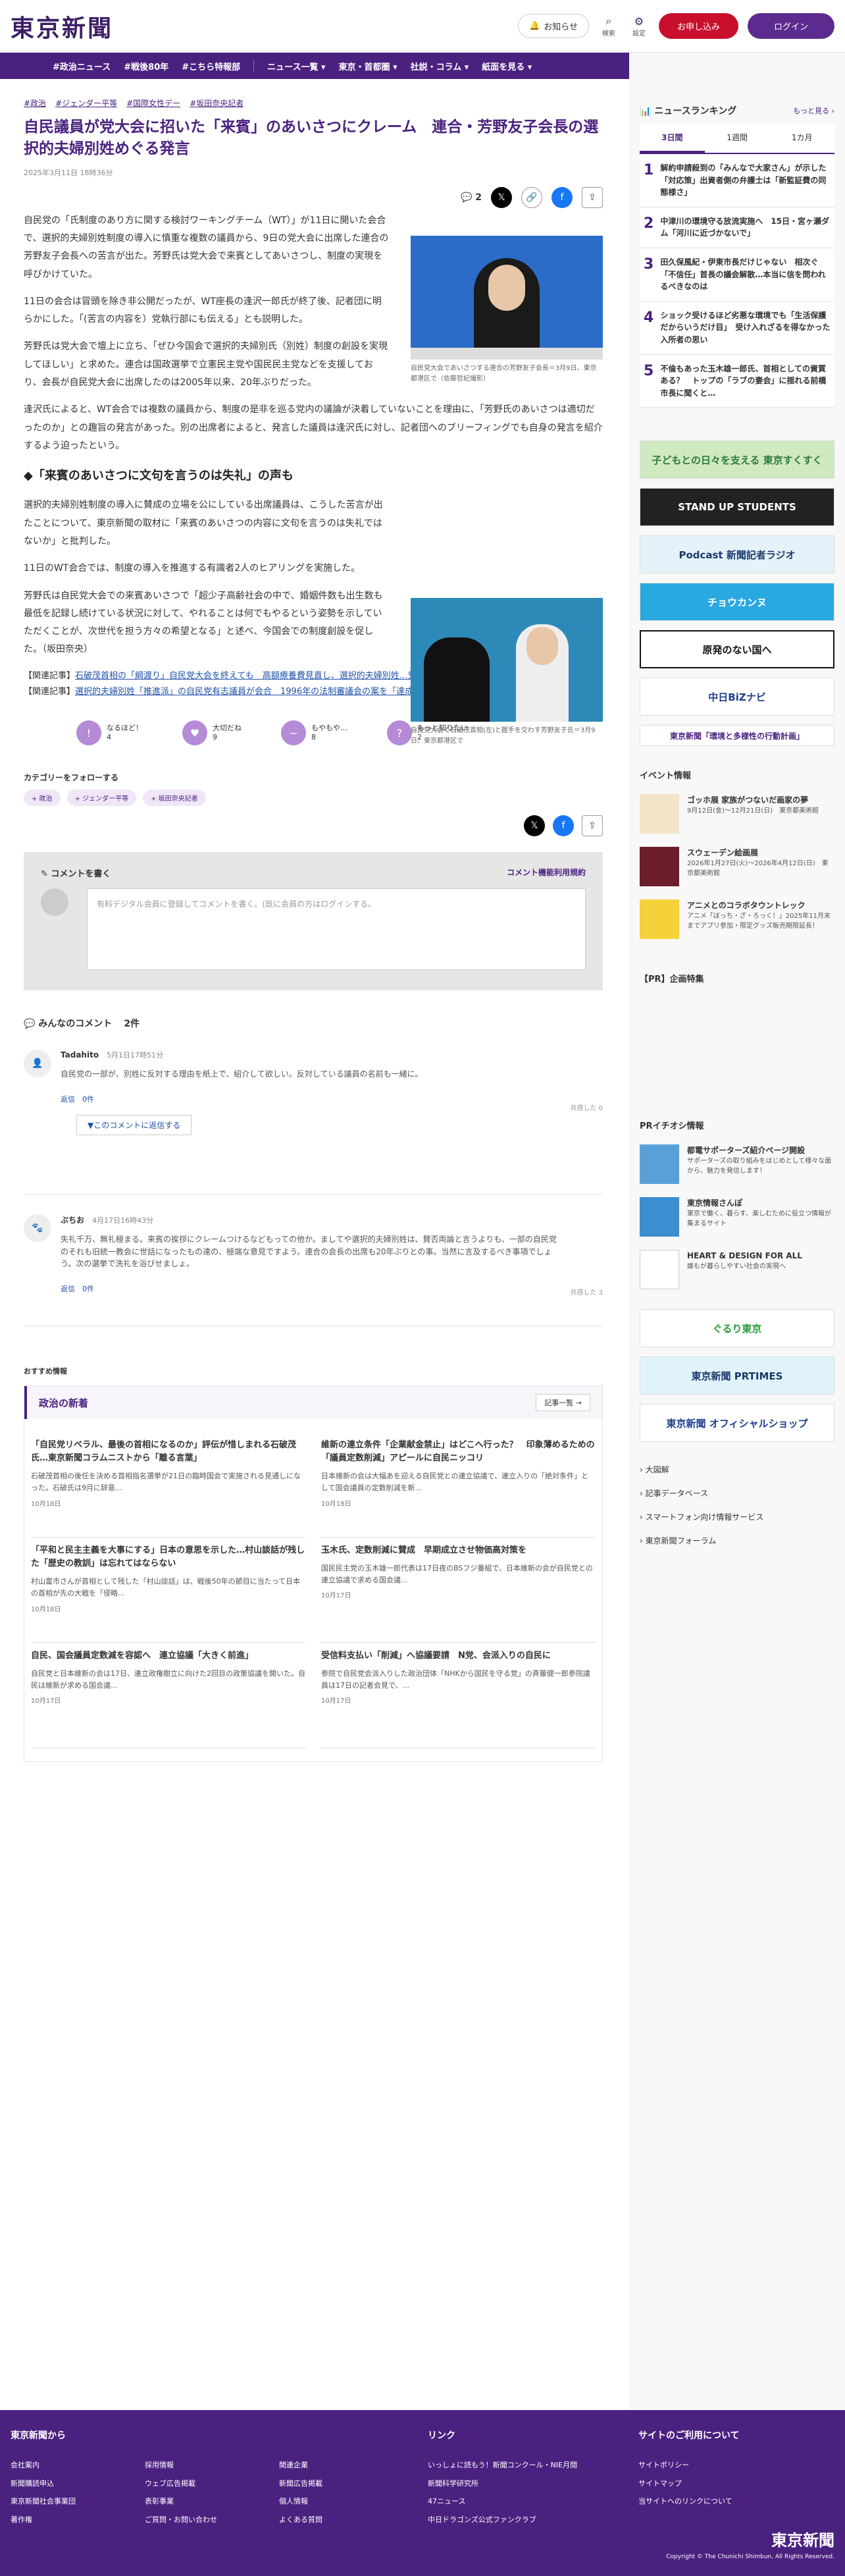  I want to click on footer-link: 表彰事業, so click(181, 2501).